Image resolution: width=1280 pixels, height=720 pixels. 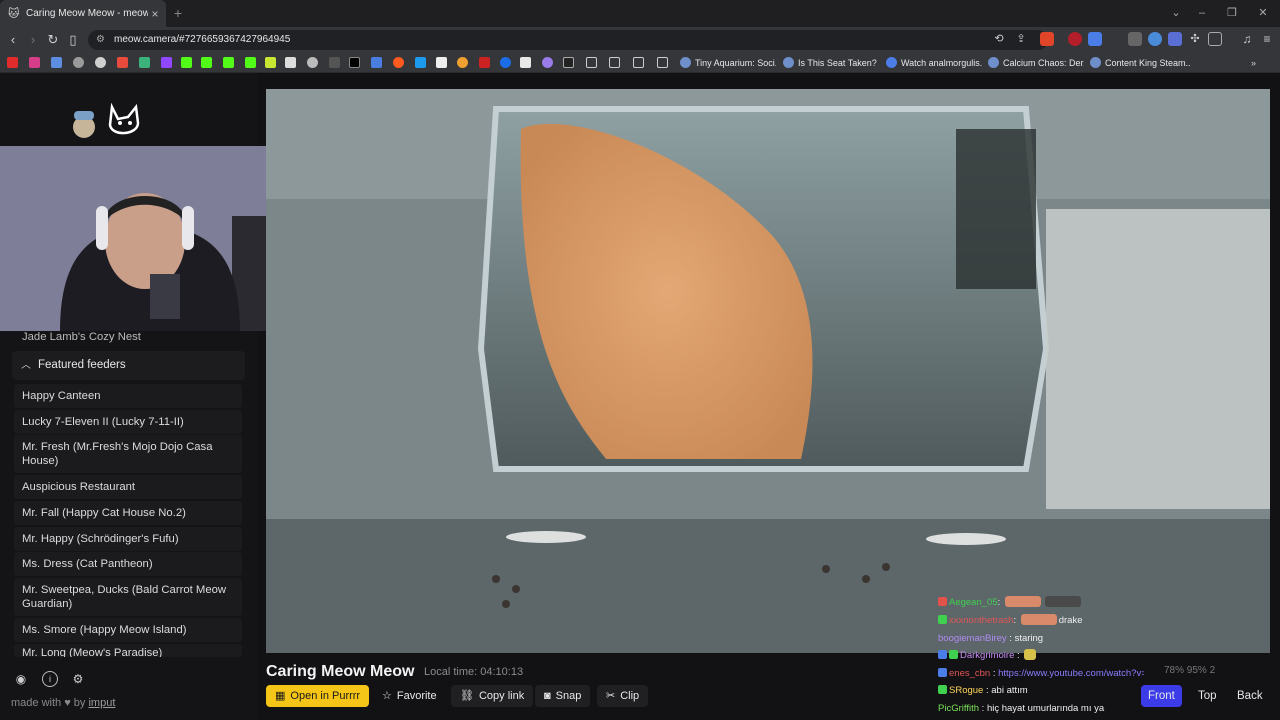 What do you see at coordinates (1161, 696) in the screenshot?
I see `front-view-button: Front` at bounding box center [1161, 696].